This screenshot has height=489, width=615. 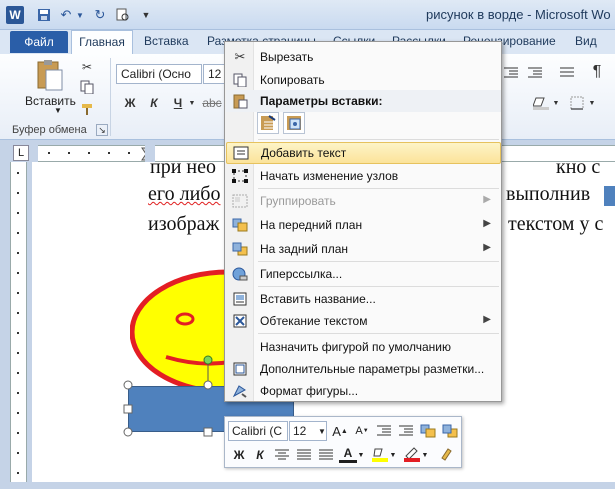 I want to click on menu-item-label: Копировать, so click(x=292, y=80).